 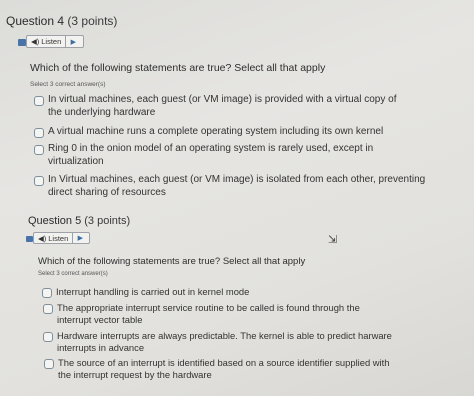 I want to click on q4-option-2-checkbox, so click(x=39, y=133).